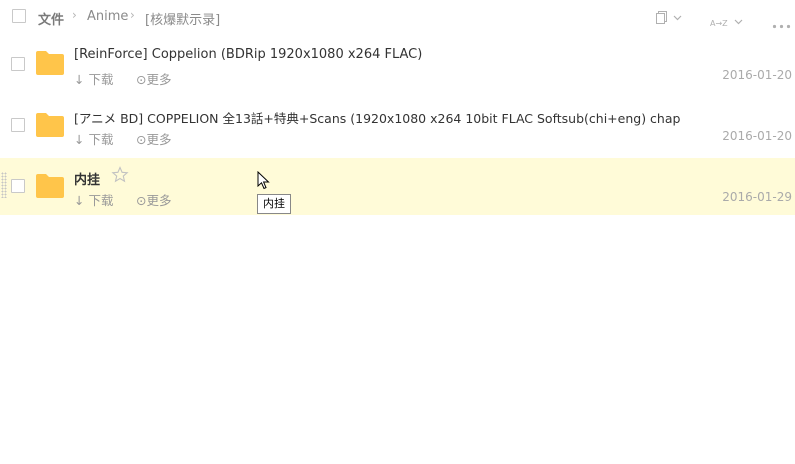 This screenshot has width=795, height=464. What do you see at coordinates (719, 23) in the screenshot?
I see `sort-label: A→Z` at bounding box center [719, 23].